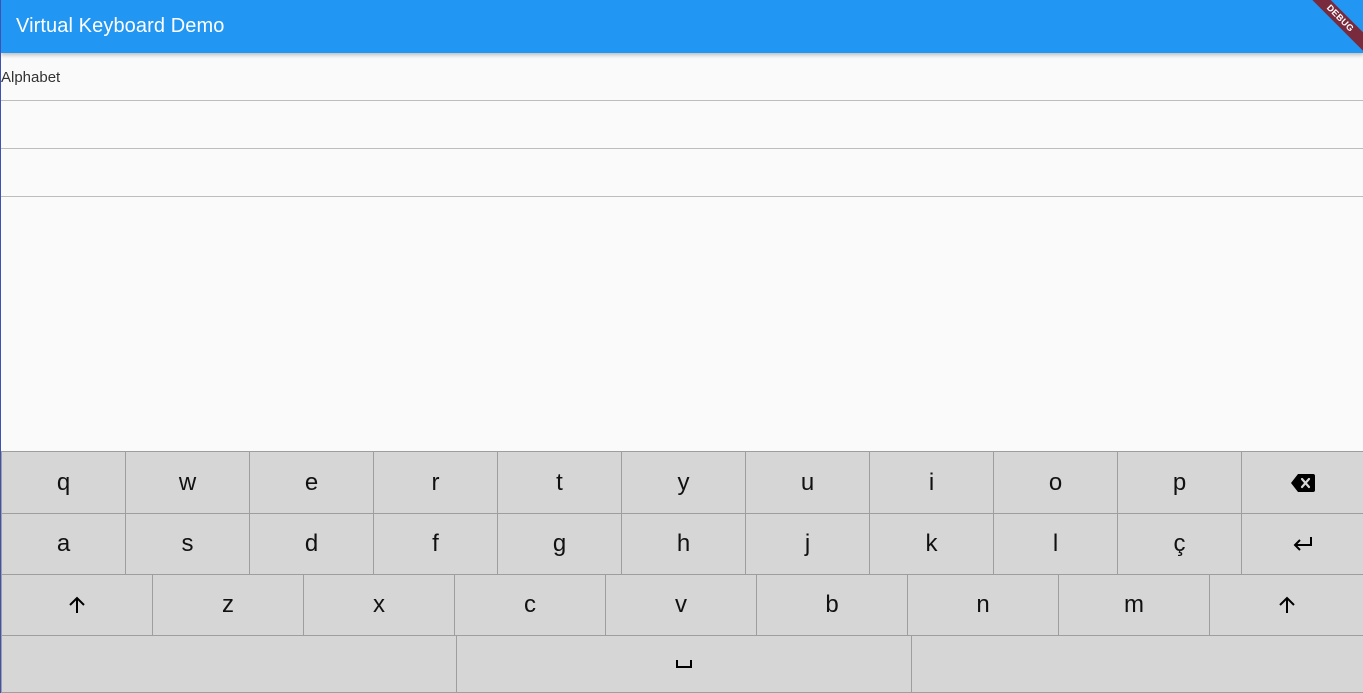 The image size is (1363, 693). Describe the element at coordinates (187, 544) in the screenshot. I see `key-s: s` at that location.